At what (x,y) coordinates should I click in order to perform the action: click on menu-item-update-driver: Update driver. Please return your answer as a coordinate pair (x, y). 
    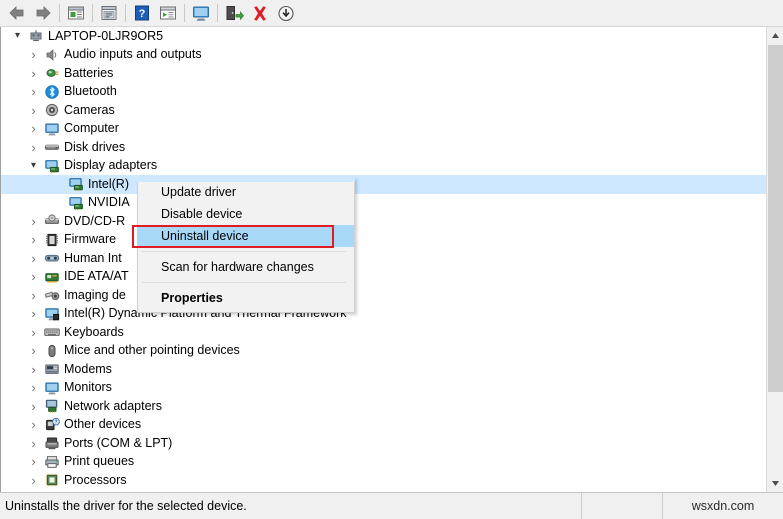
    Looking at the image, I should click on (246, 192).